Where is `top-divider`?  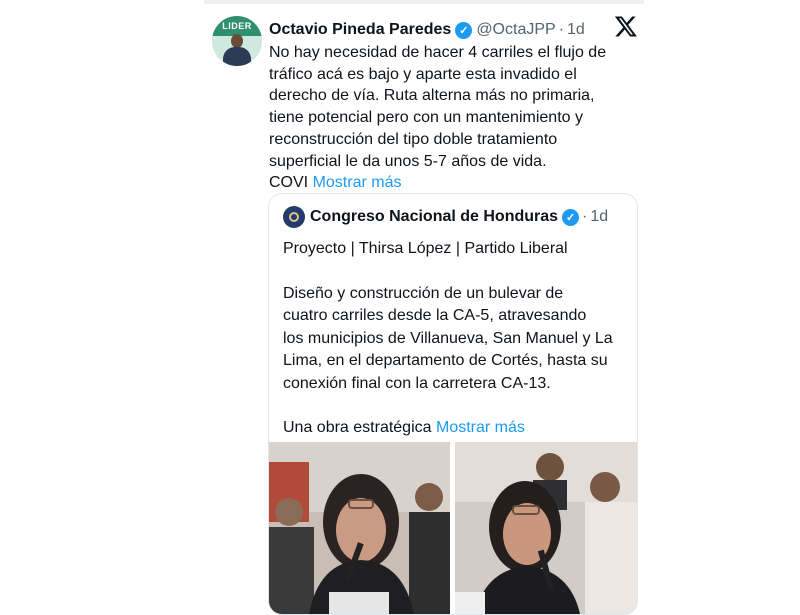
top-divider is located at coordinates (424, 2).